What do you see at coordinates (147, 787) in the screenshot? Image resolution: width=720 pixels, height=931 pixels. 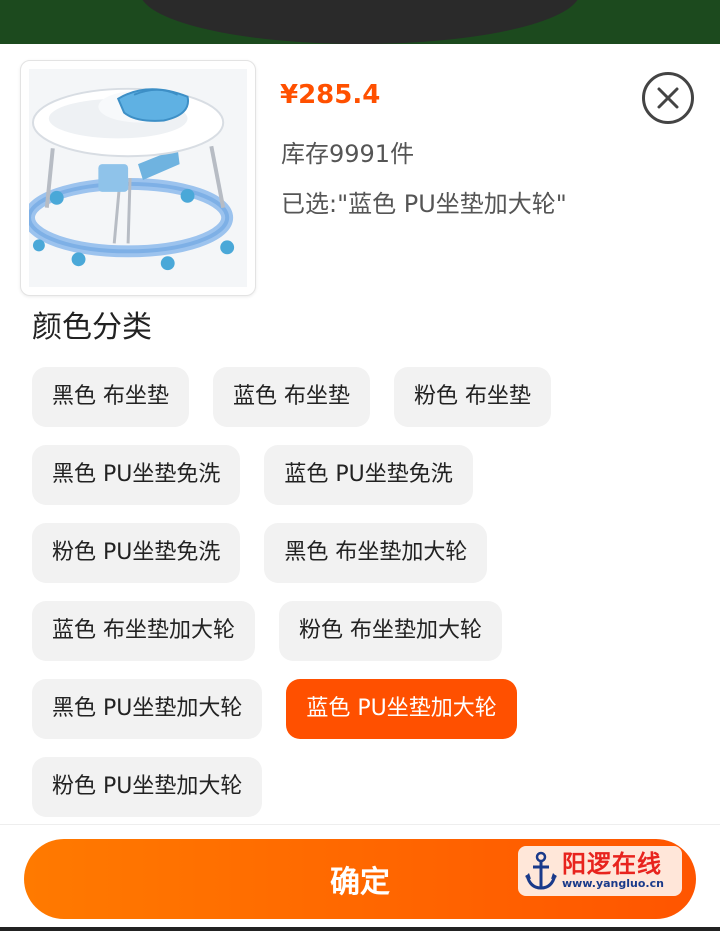 I see `option-chip: 粉色 PU坐垫加大轮` at bounding box center [147, 787].